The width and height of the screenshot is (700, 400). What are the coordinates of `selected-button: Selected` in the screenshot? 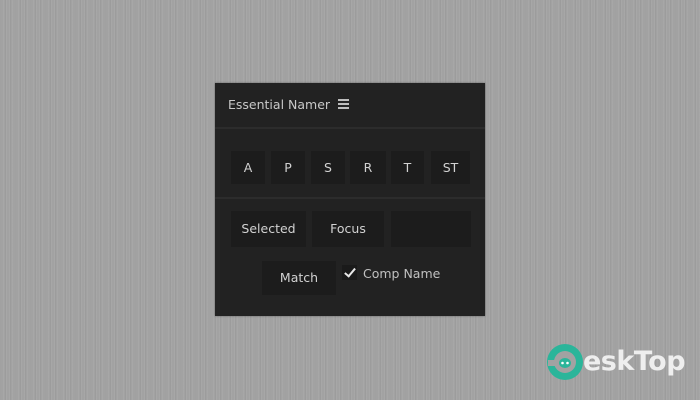 It's located at (268, 229).